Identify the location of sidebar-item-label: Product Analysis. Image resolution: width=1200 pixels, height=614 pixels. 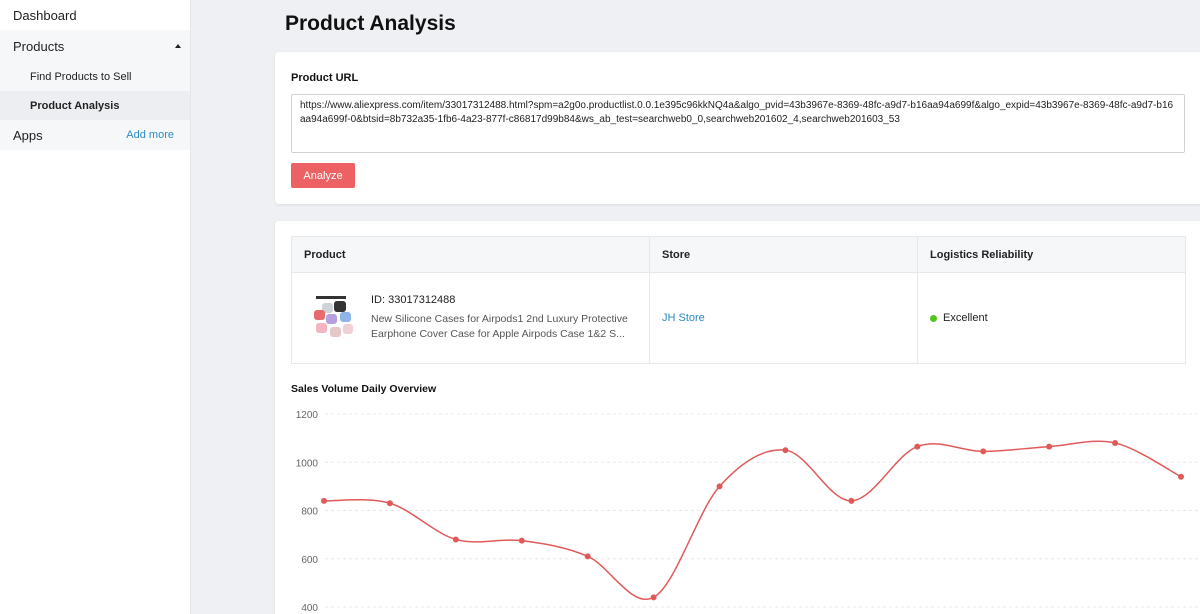
(75, 105).